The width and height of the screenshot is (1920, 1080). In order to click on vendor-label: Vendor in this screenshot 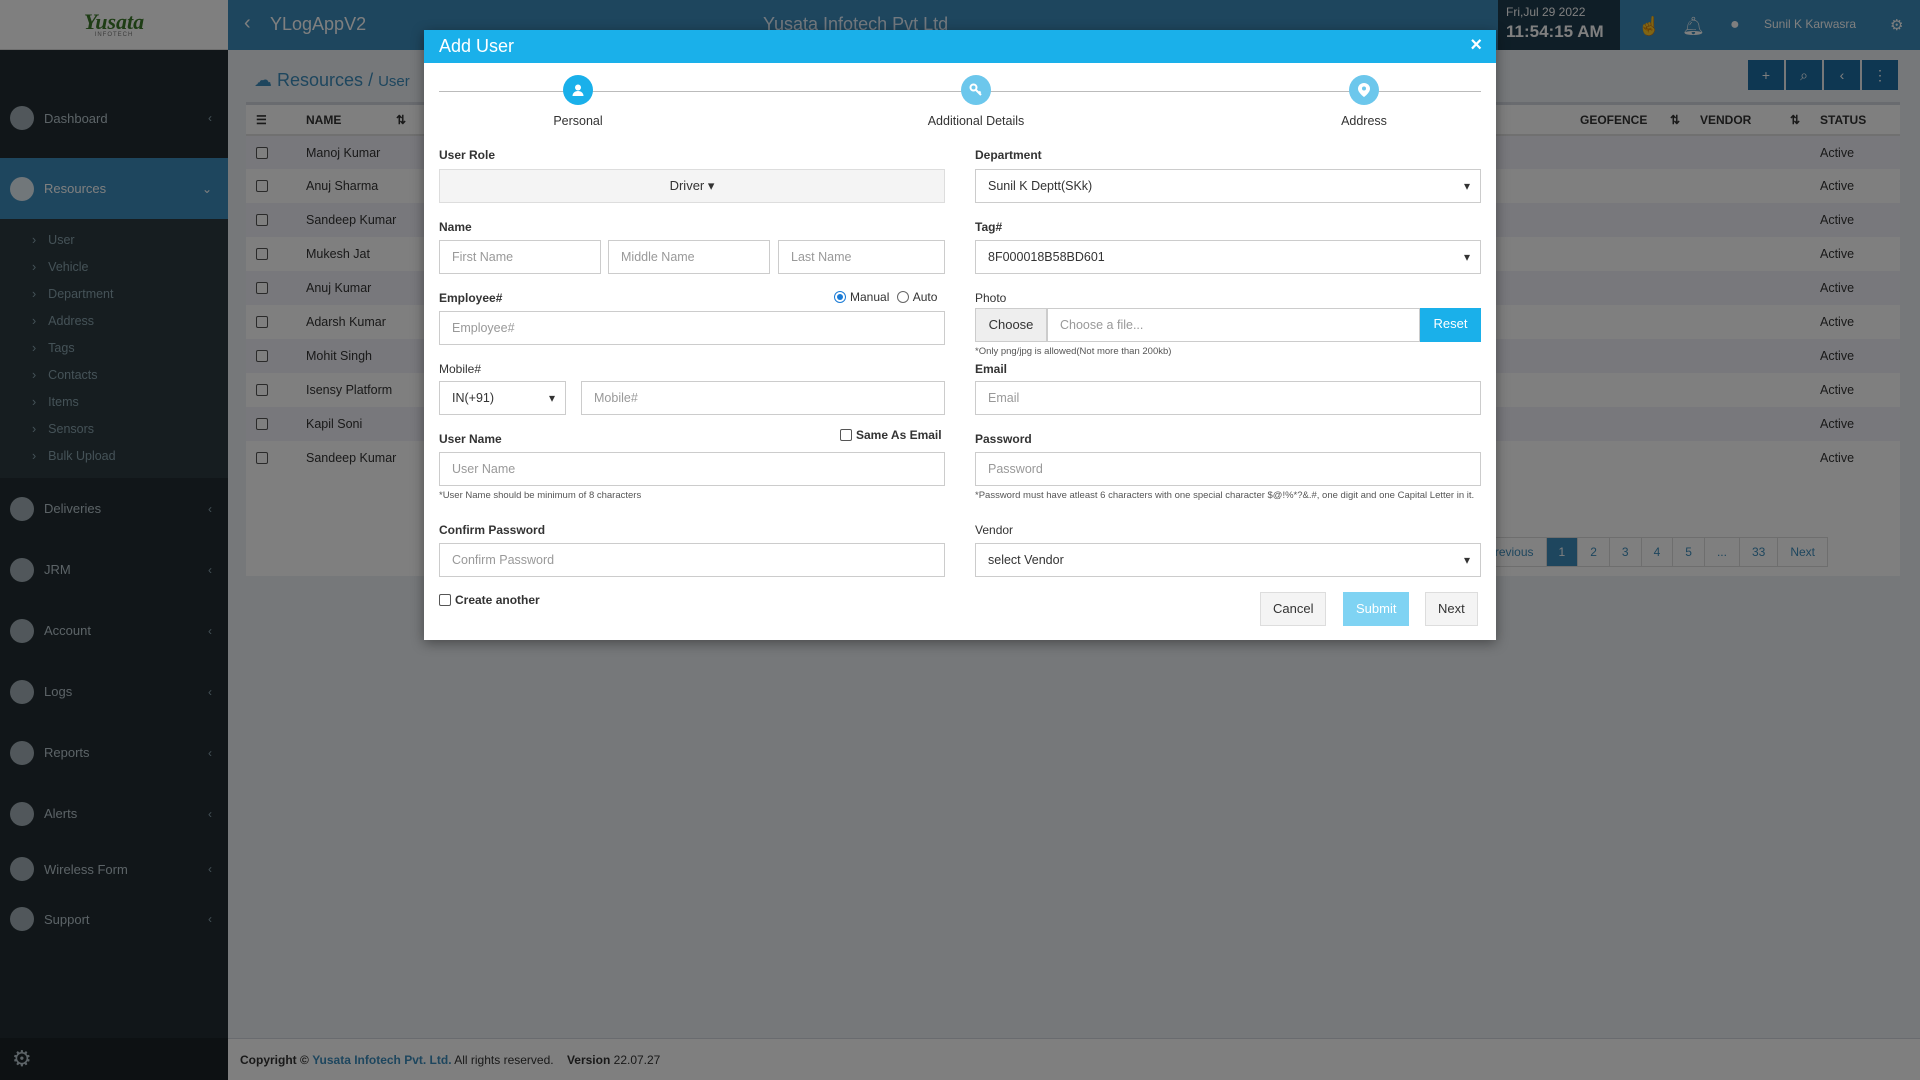, I will do `click(994, 530)`.